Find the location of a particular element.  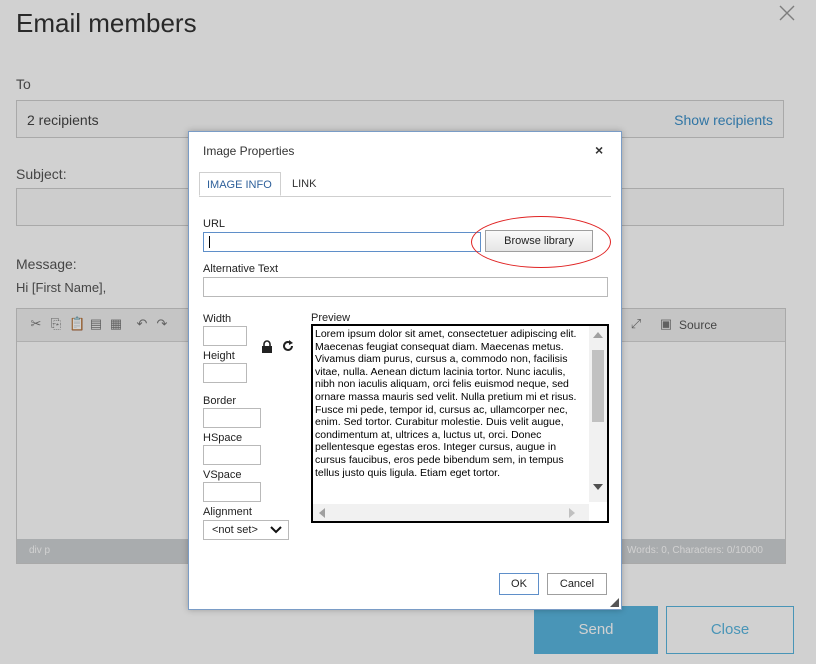

ok-button: OK is located at coordinates (519, 584).